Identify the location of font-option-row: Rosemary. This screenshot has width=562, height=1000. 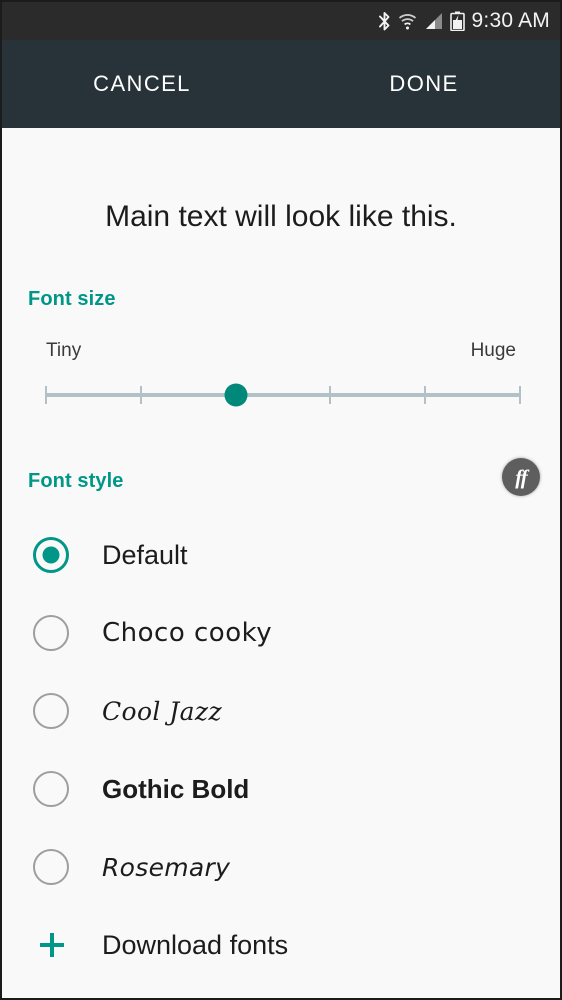
(281, 867).